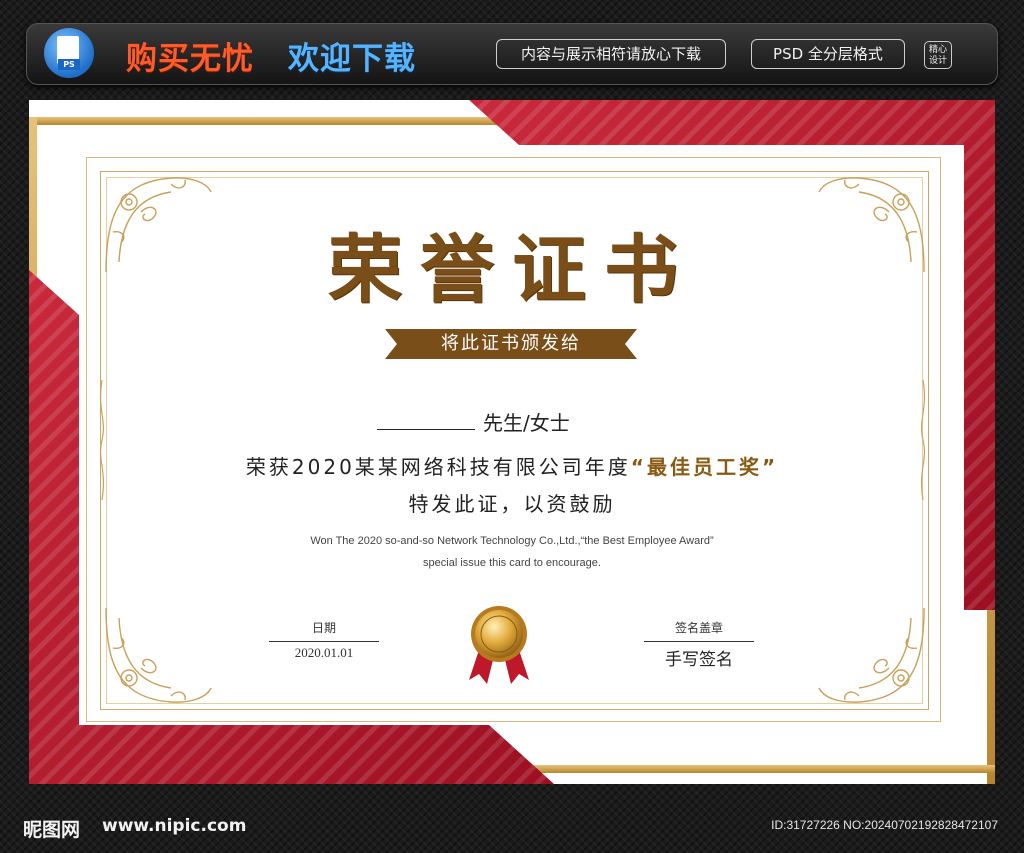 The image size is (1024, 853). What do you see at coordinates (324, 652) in the screenshot?
I see `date-value: 2020.01.01` at bounding box center [324, 652].